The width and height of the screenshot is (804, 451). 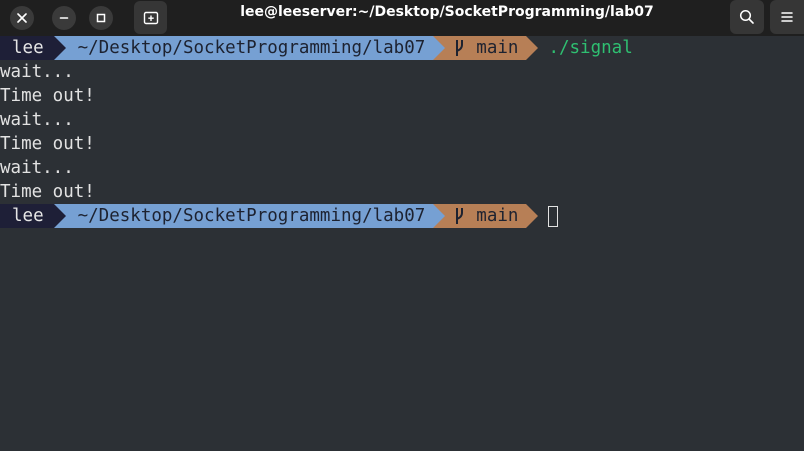 I want to click on new-tab-button, so click(x=150, y=17).